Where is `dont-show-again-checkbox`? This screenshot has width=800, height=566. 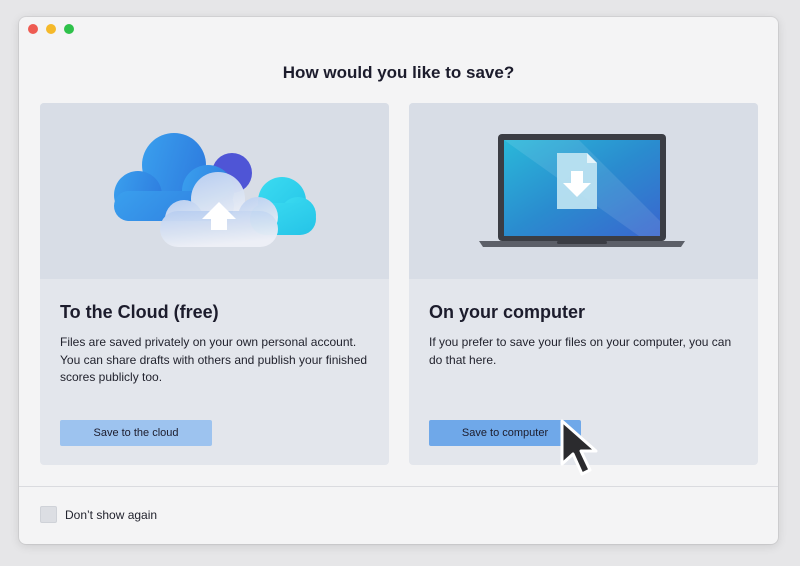 dont-show-again-checkbox is located at coordinates (48, 514).